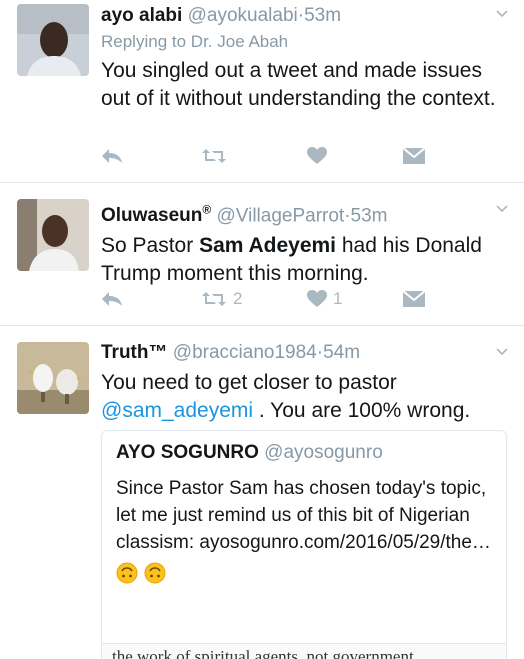 Image resolution: width=524 pixels, height=659 pixels. What do you see at coordinates (266, 156) in the screenshot?
I see `tweet-actions` at bounding box center [266, 156].